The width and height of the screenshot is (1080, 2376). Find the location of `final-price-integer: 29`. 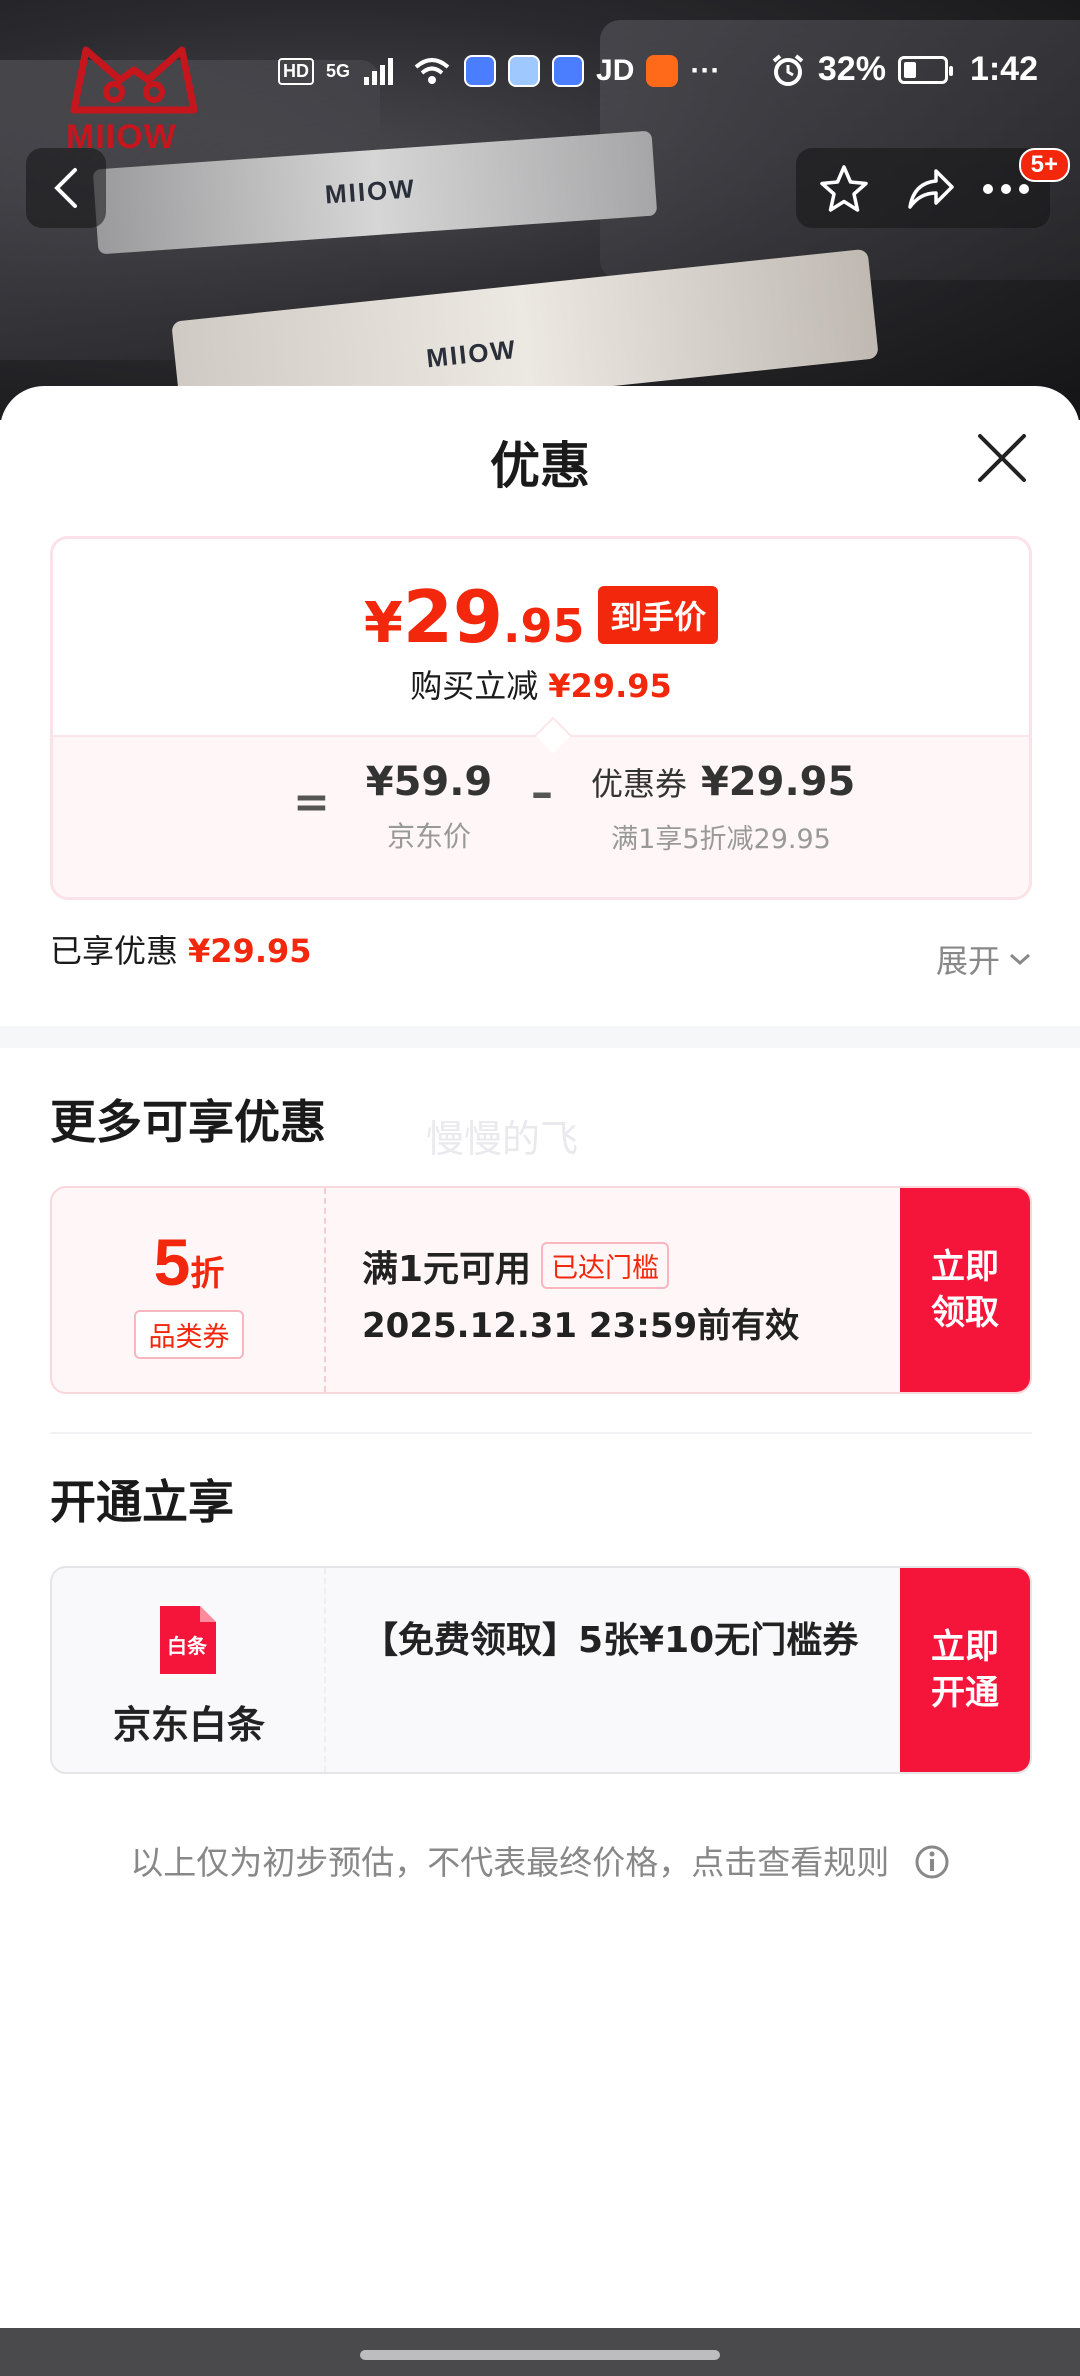

final-price-integer: 29 is located at coordinates (453, 617).